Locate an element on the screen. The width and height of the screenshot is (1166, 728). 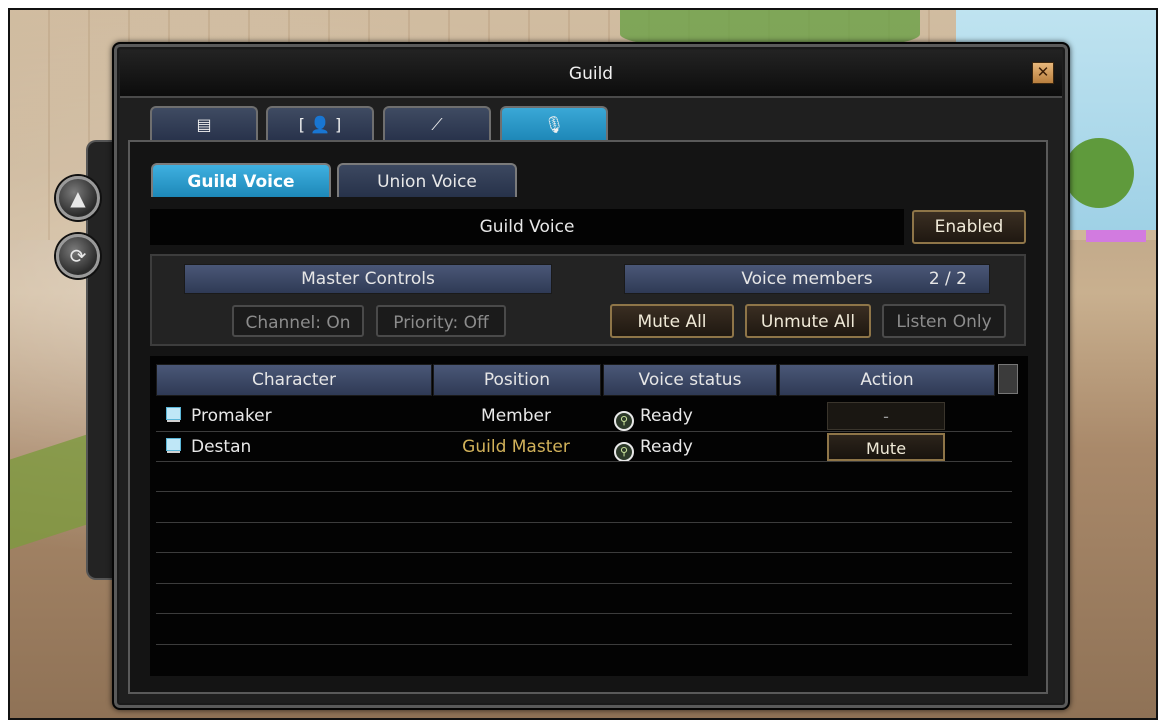
battle-icon: ⟋ is located at coordinates (437, 124).